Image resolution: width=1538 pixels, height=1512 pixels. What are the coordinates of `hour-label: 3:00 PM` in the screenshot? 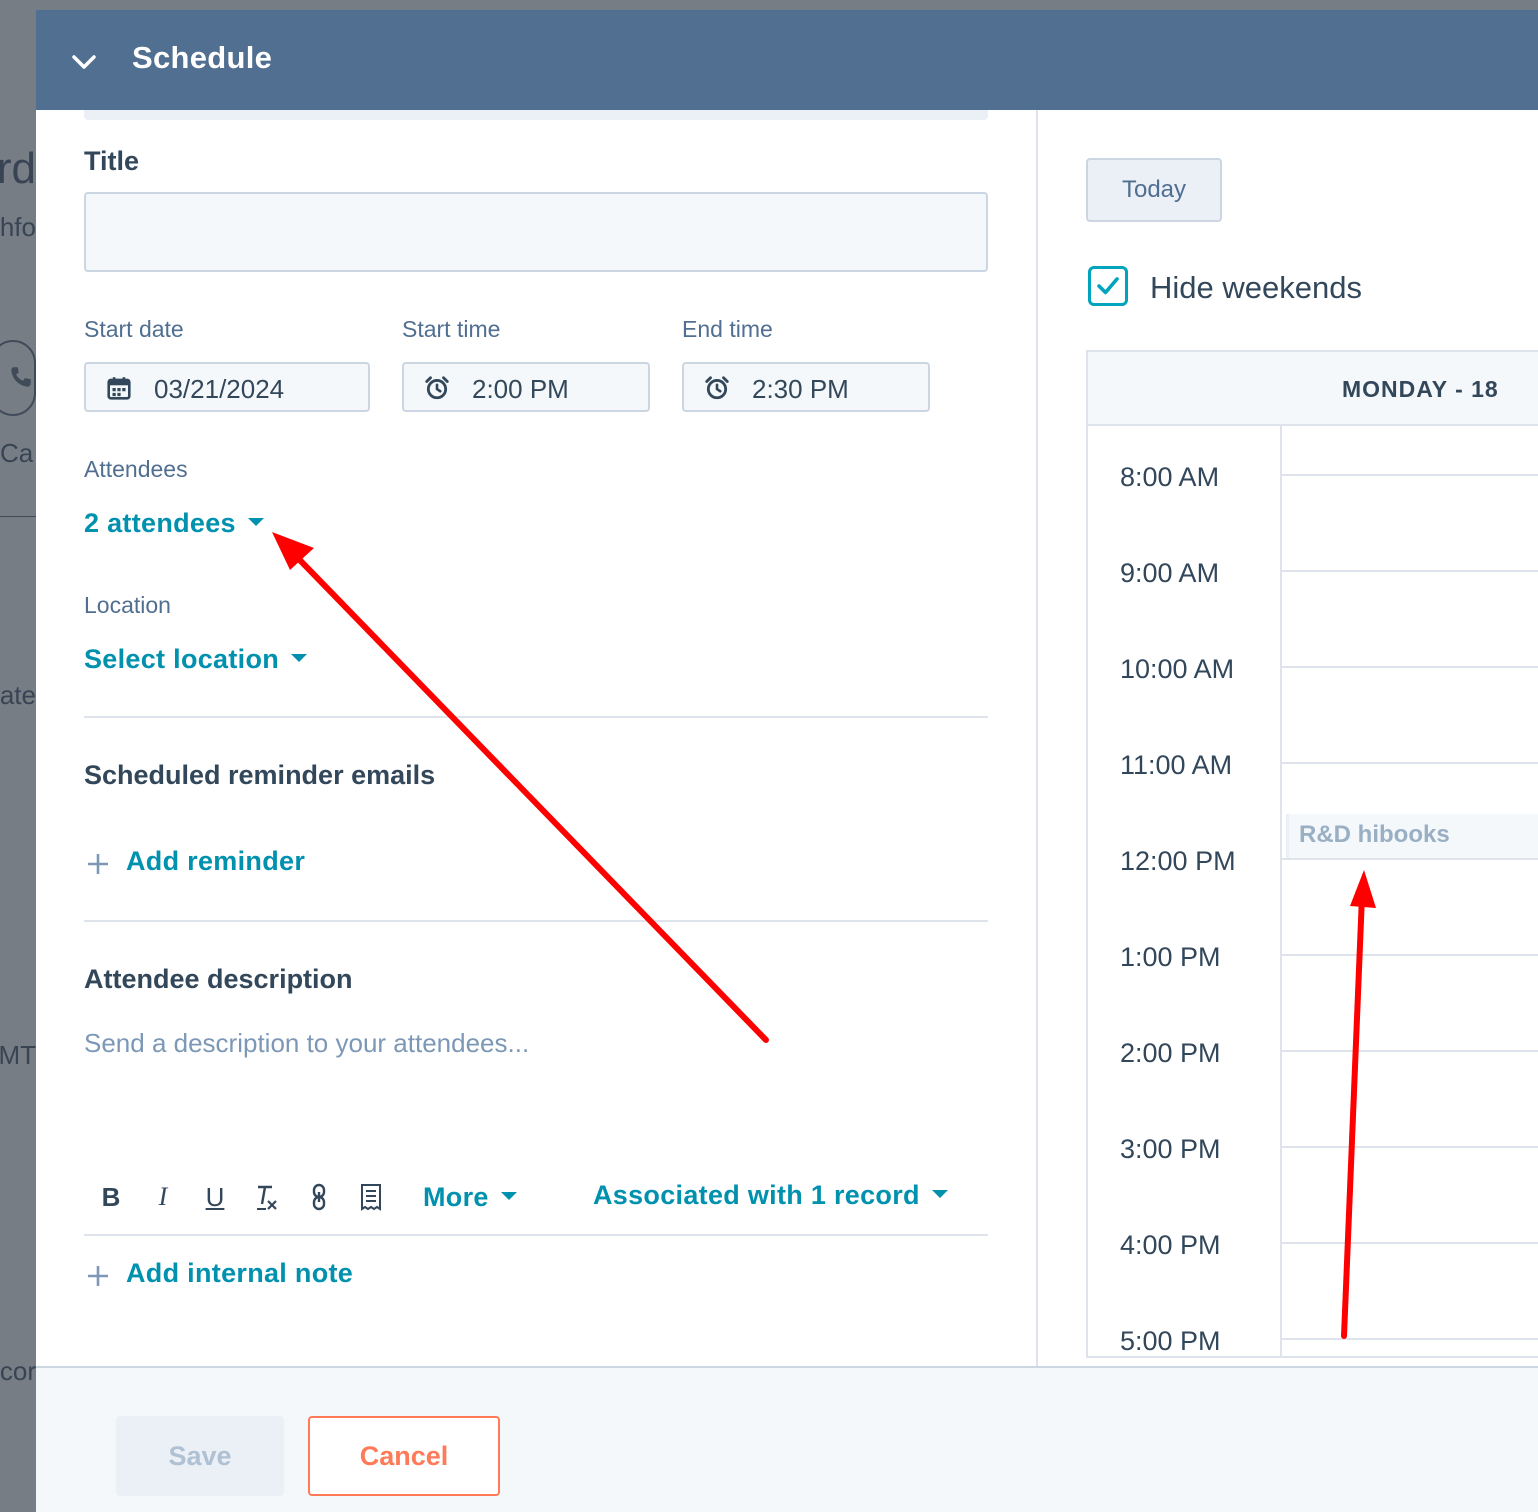 It's located at (1170, 1149).